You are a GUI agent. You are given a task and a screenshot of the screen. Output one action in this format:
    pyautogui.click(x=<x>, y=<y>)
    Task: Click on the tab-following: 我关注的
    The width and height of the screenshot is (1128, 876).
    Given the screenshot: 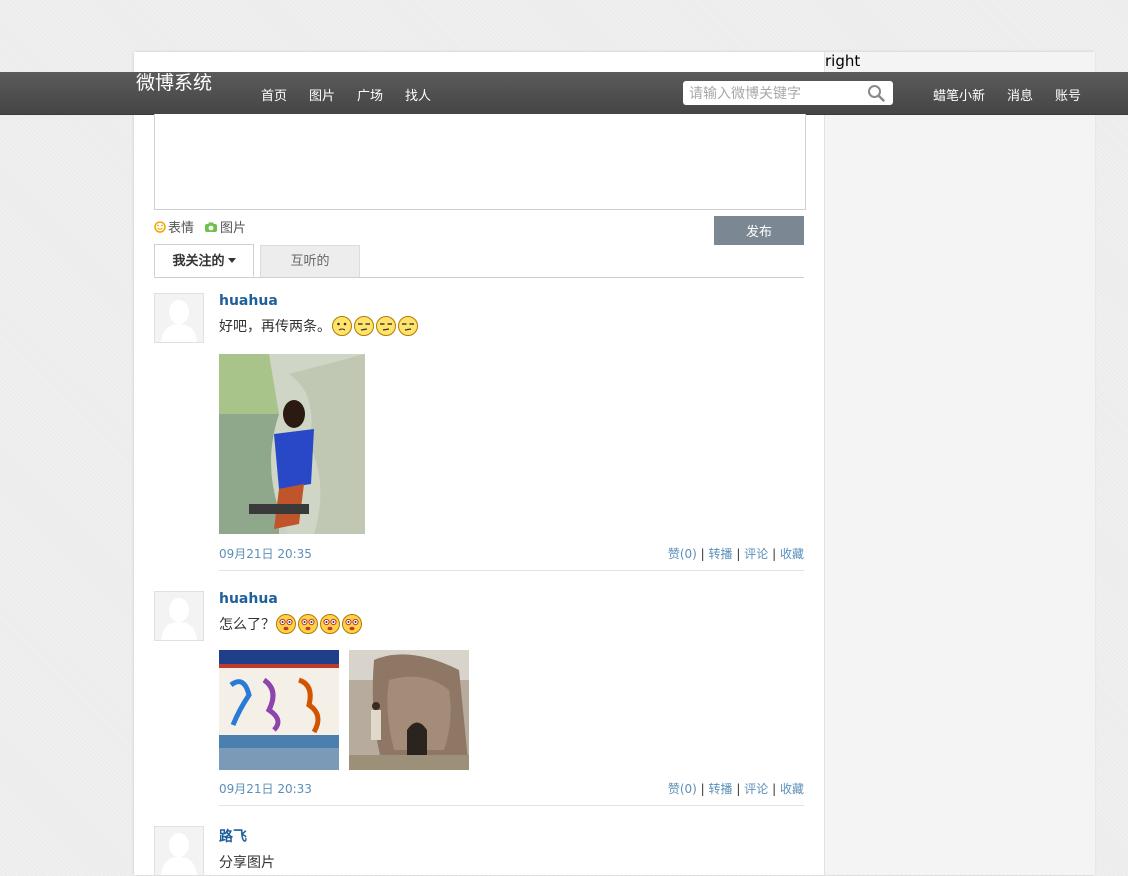 What is the action you would take?
    pyautogui.click(x=204, y=260)
    